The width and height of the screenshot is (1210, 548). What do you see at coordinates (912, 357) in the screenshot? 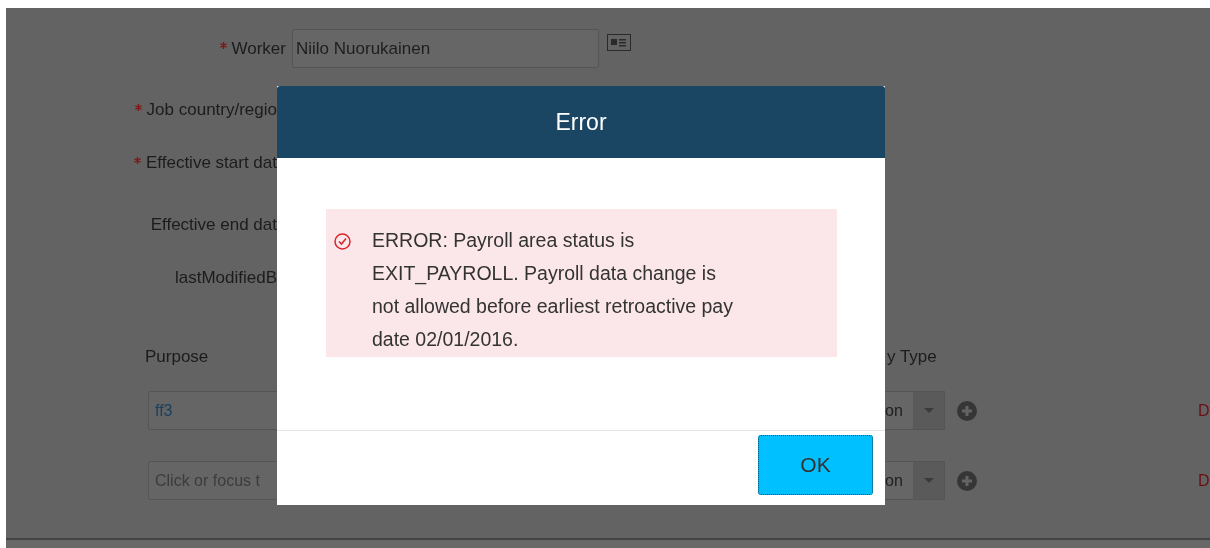
I see `column-header: y Type` at bounding box center [912, 357].